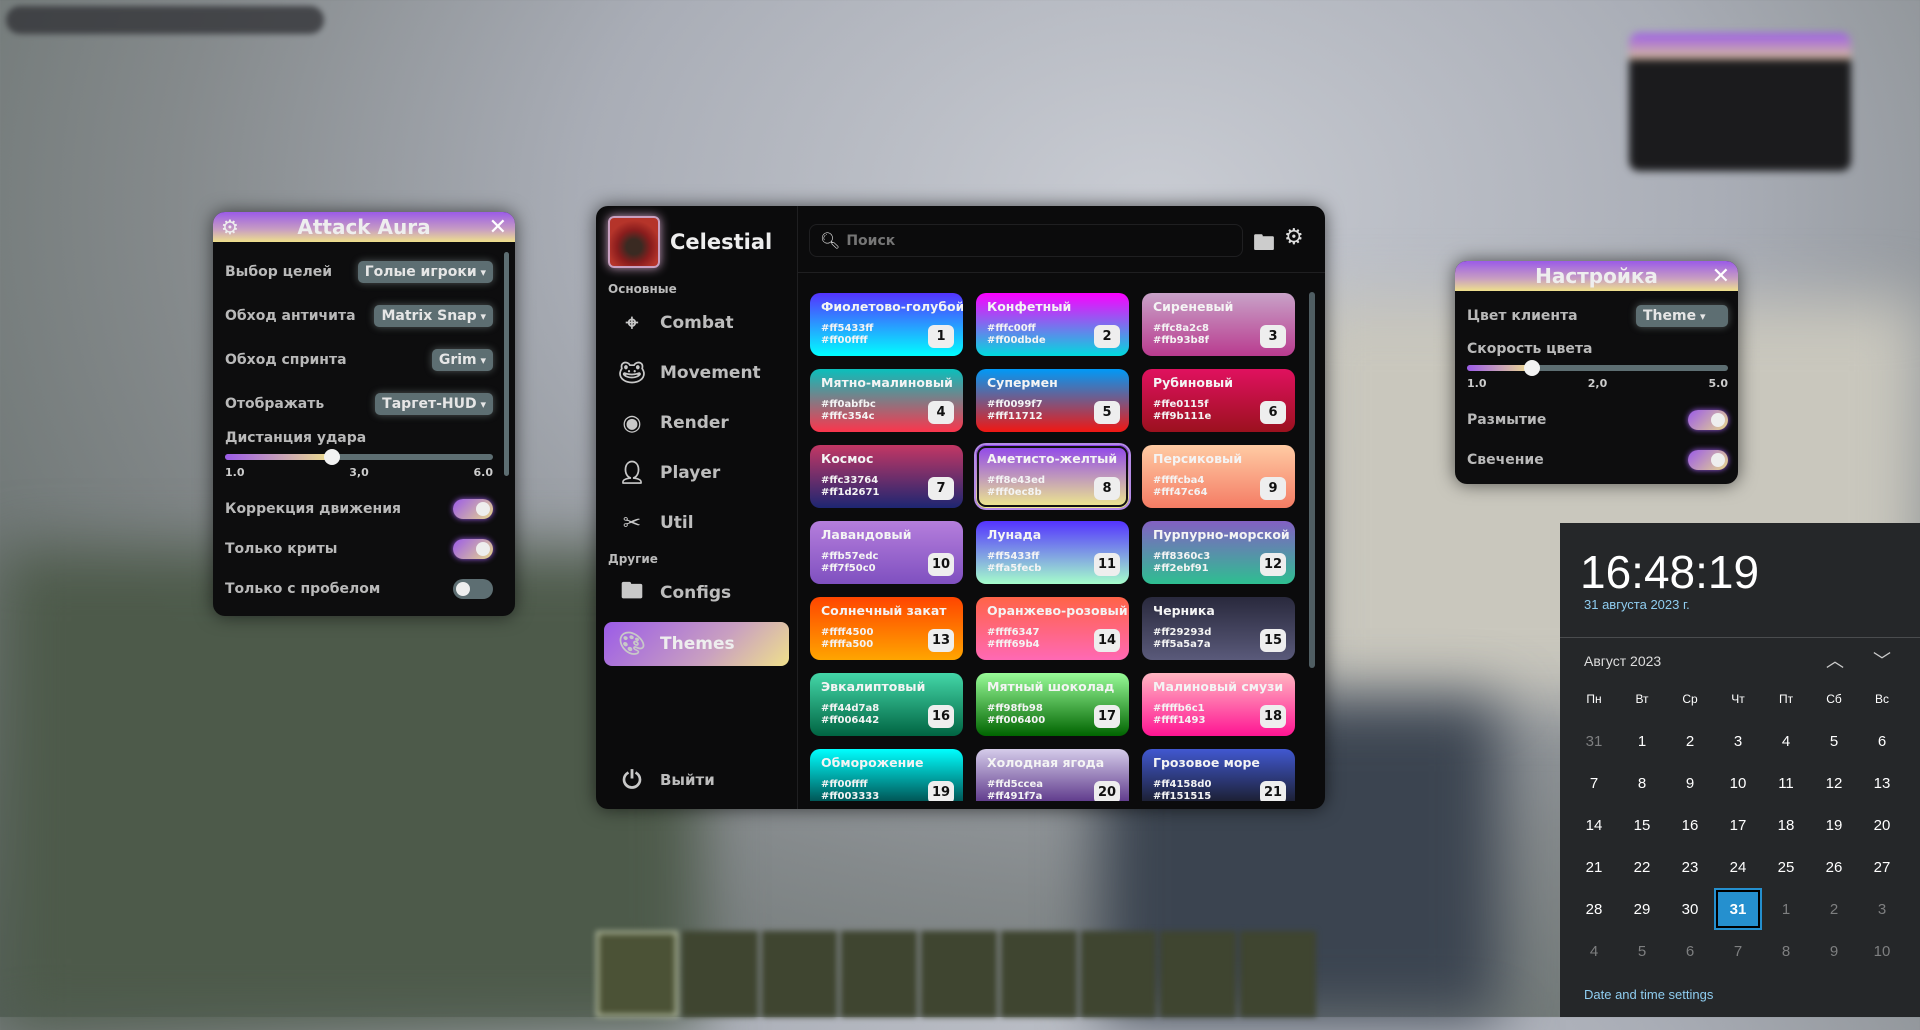 This screenshot has height=1030, width=1920. What do you see at coordinates (1690, 825) in the screenshot?
I see `calendar-day: 16` at bounding box center [1690, 825].